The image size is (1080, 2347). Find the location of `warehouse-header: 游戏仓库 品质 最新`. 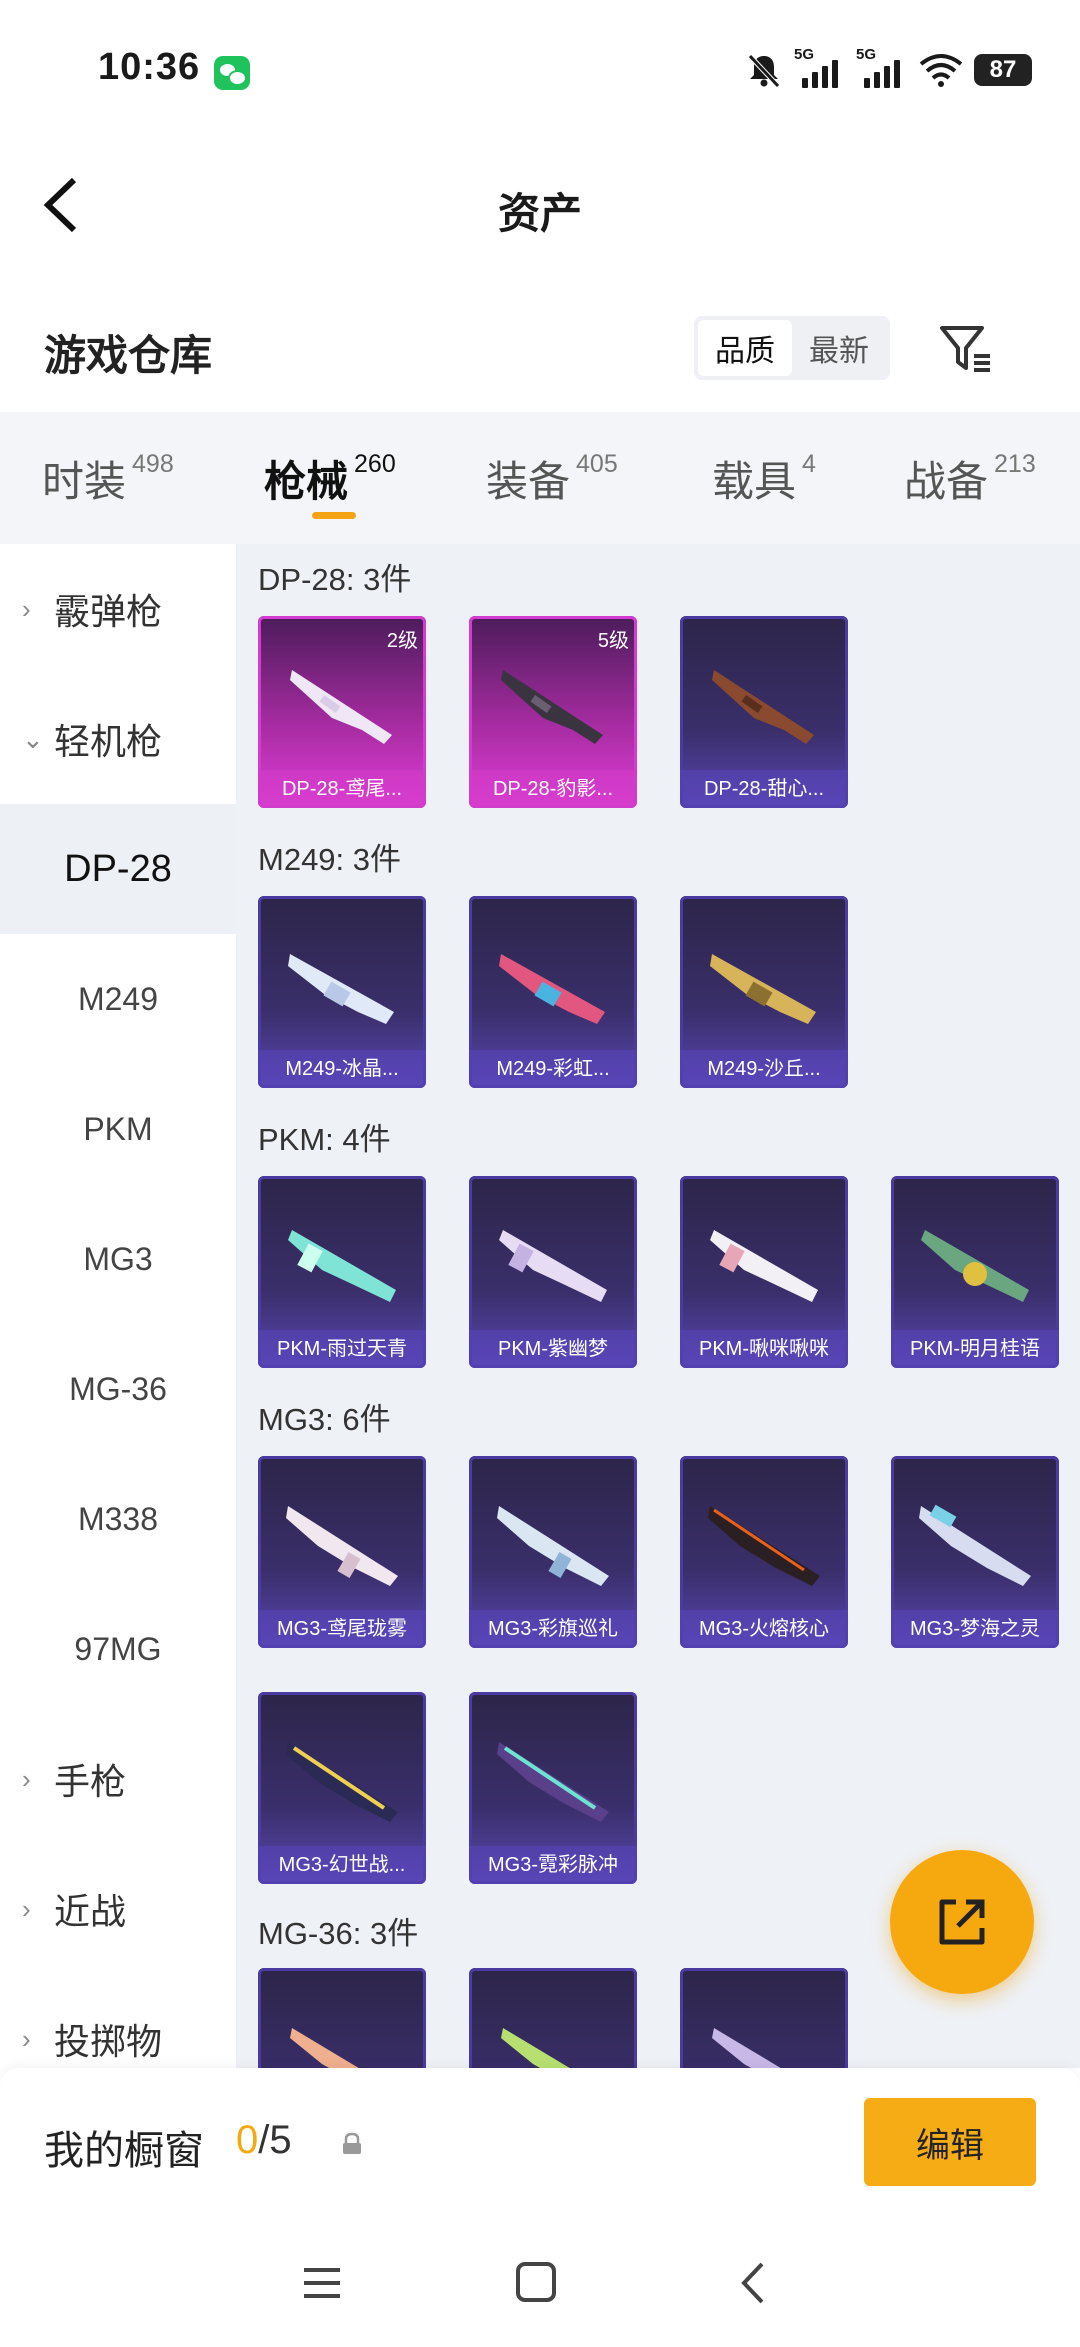

warehouse-header: 游戏仓库 品质 最新 is located at coordinates (540, 355).